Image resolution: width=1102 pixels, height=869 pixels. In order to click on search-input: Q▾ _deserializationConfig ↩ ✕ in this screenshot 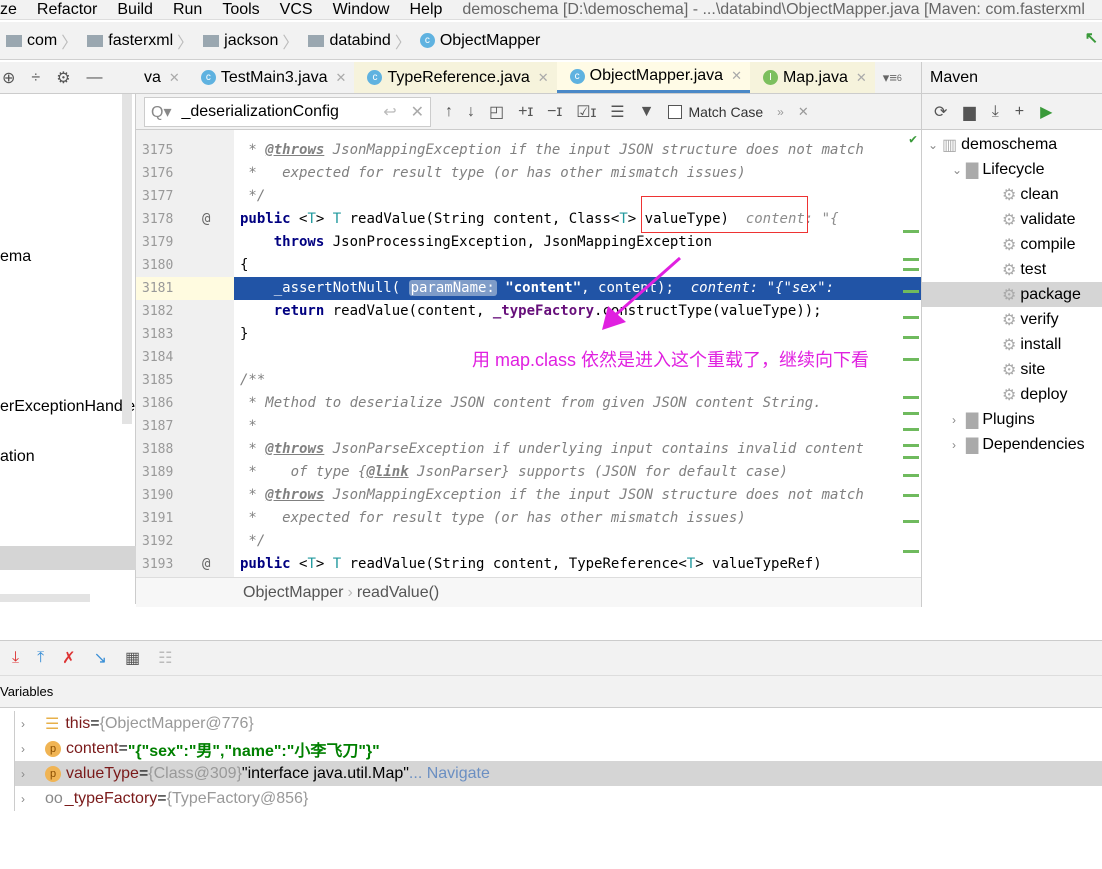, I will do `click(287, 111)`.